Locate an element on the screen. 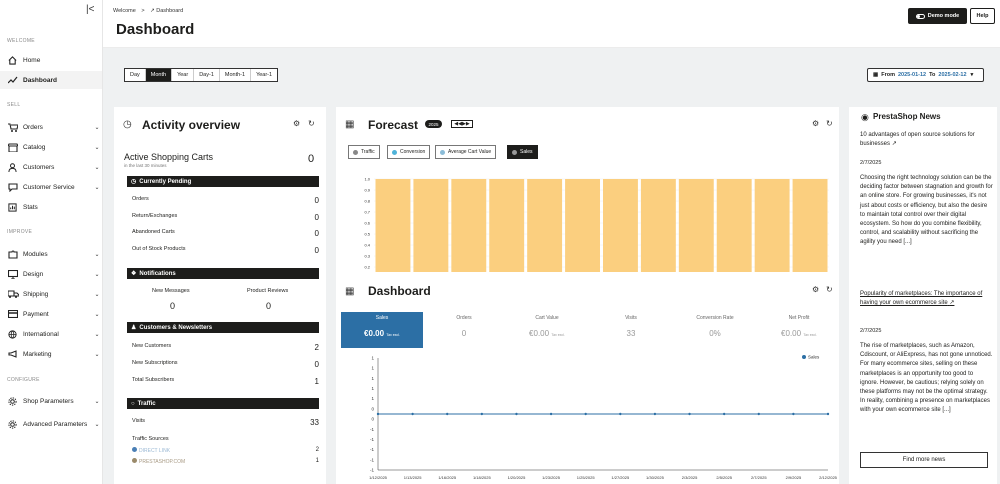 The width and height of the screenshot is (1000, 484). kpi-sales: Sales €0.00 Tax excl. is located at coordinates (382, 330).